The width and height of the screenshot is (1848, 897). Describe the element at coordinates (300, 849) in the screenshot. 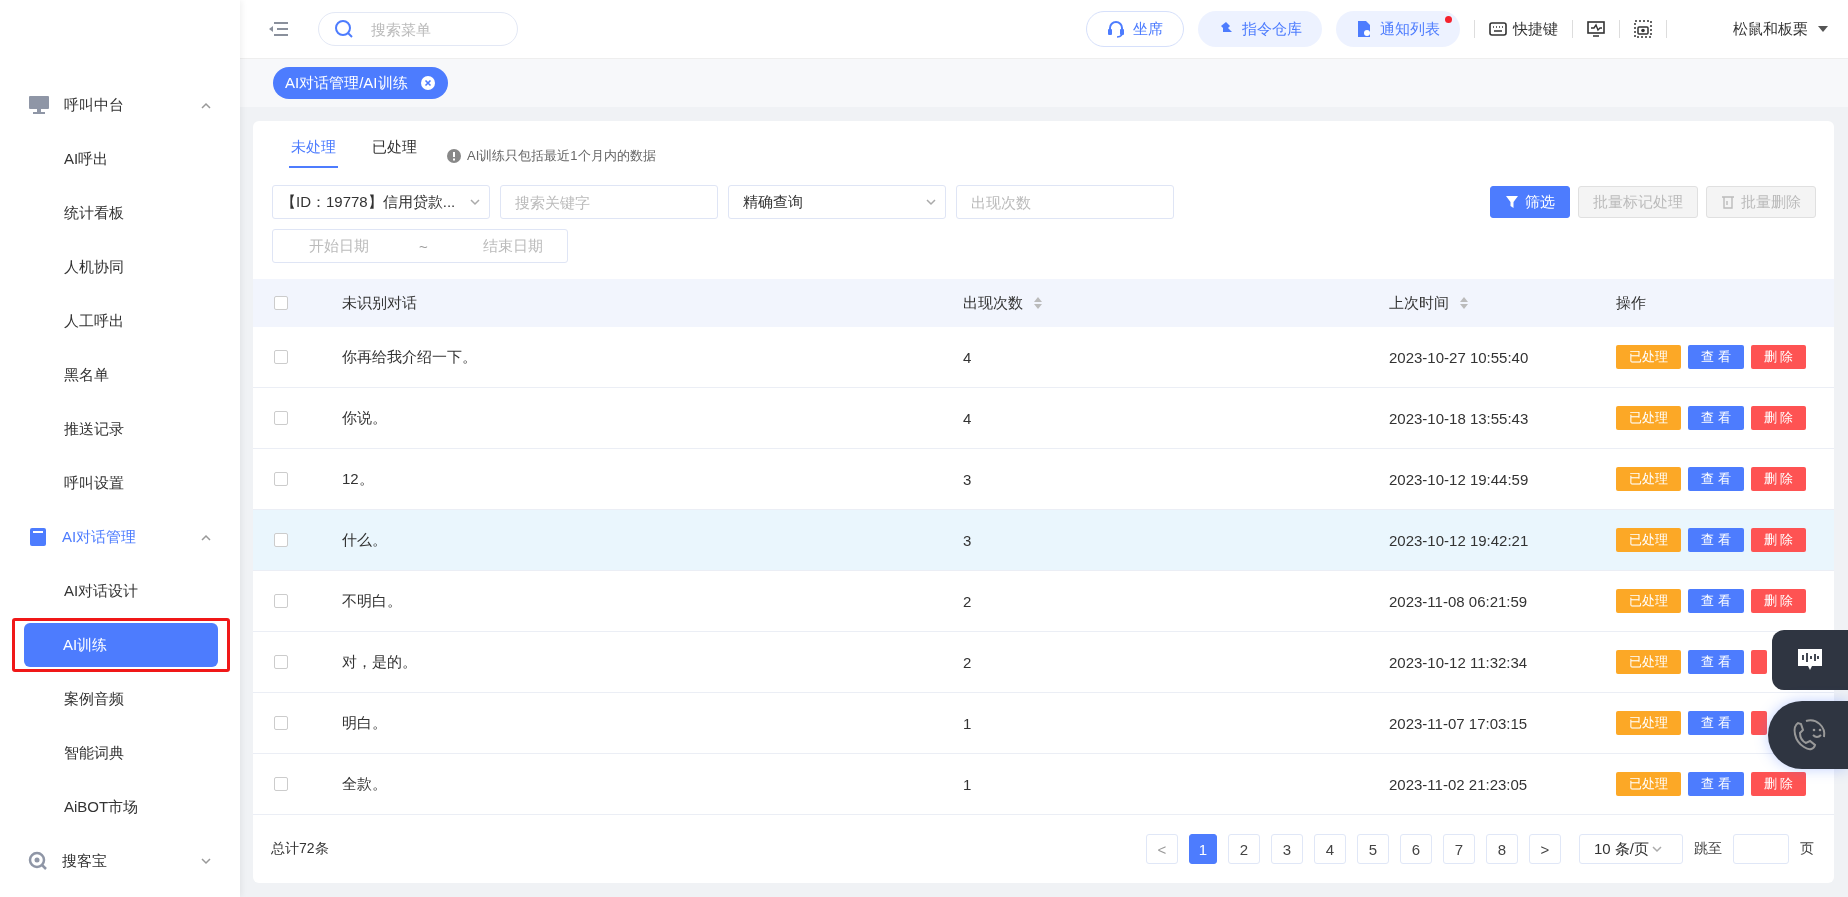

I see `total-count: 总计72条` at that location.